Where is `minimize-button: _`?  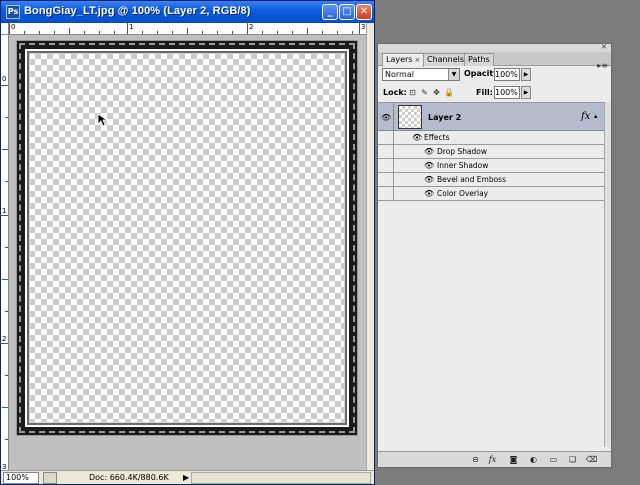
minimize-button: _ is located at coordinates (330, 12).